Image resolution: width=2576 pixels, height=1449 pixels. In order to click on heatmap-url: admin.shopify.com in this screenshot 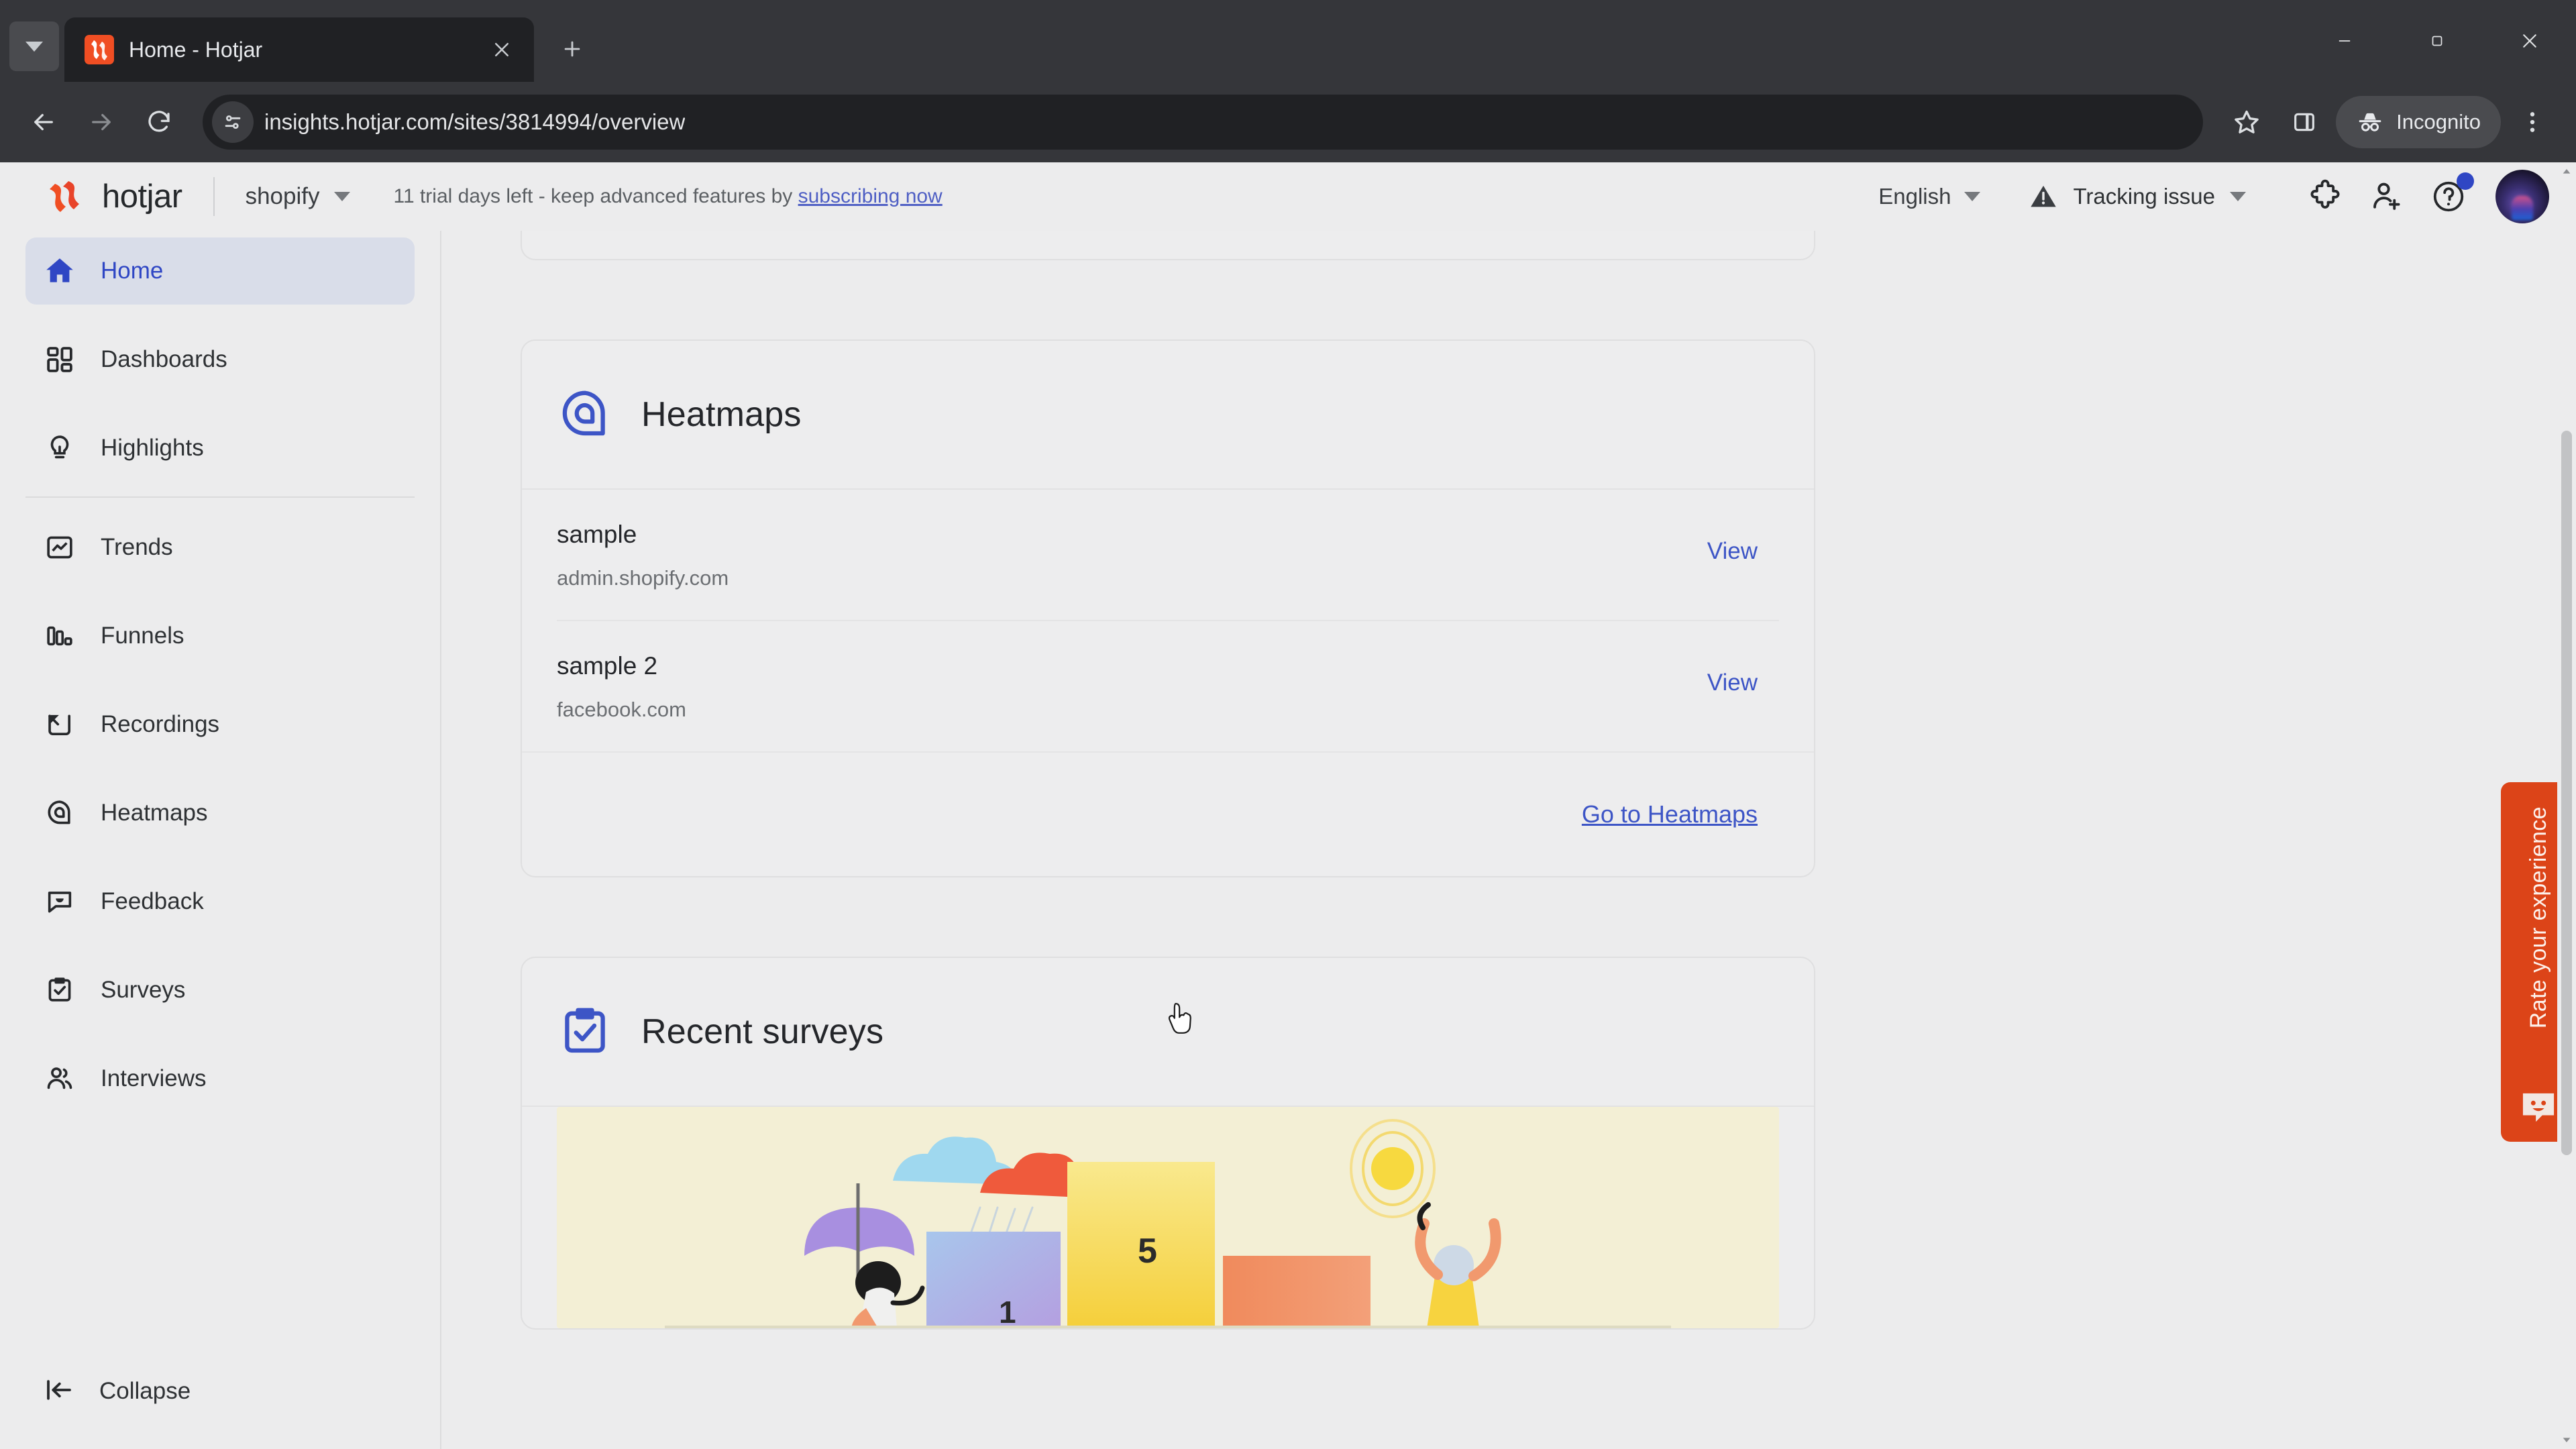, I will do `click(643, 578)`.